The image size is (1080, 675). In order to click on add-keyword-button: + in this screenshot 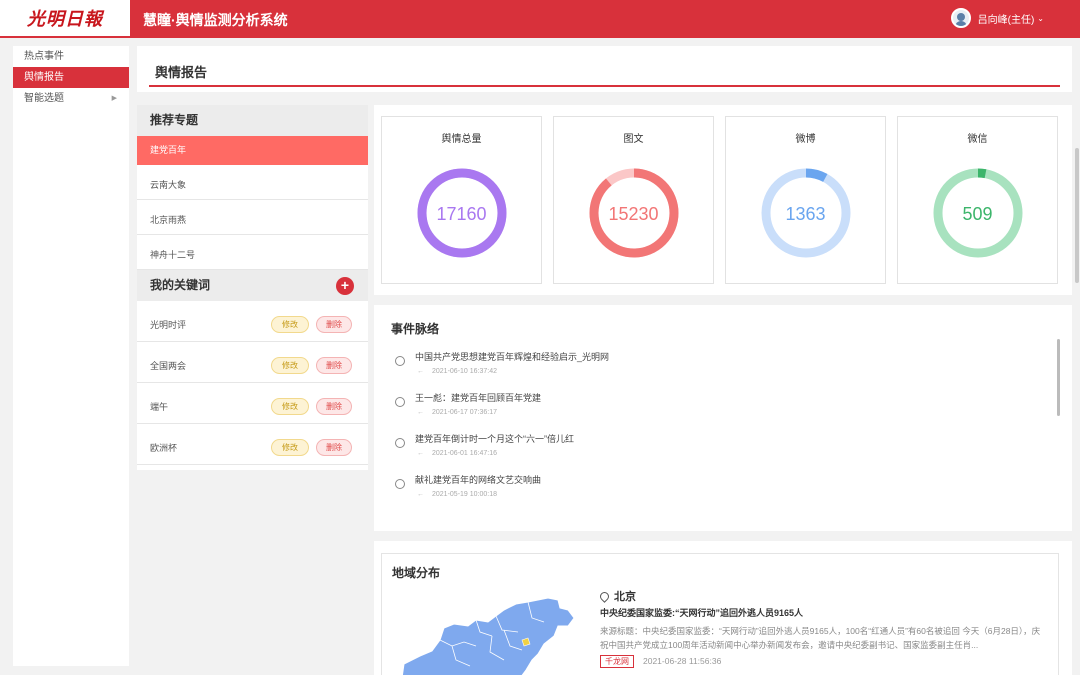, I will do `click(345, 286)`.